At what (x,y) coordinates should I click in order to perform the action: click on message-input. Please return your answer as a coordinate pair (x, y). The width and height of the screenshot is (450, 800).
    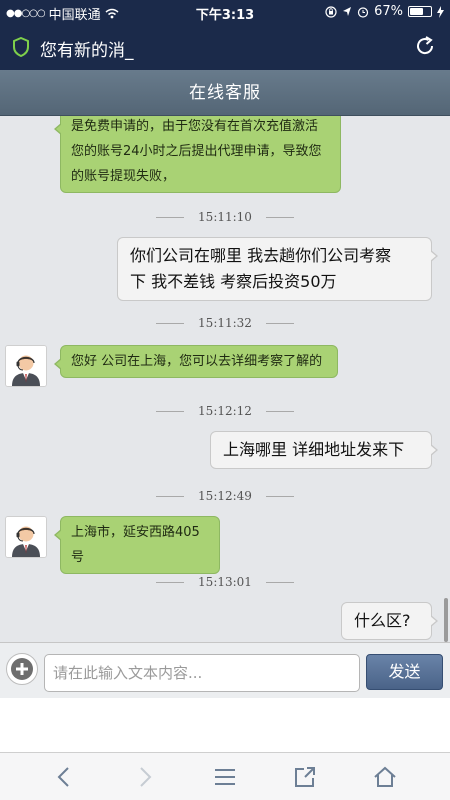
    Looking at the image, I should click on (202, 673).